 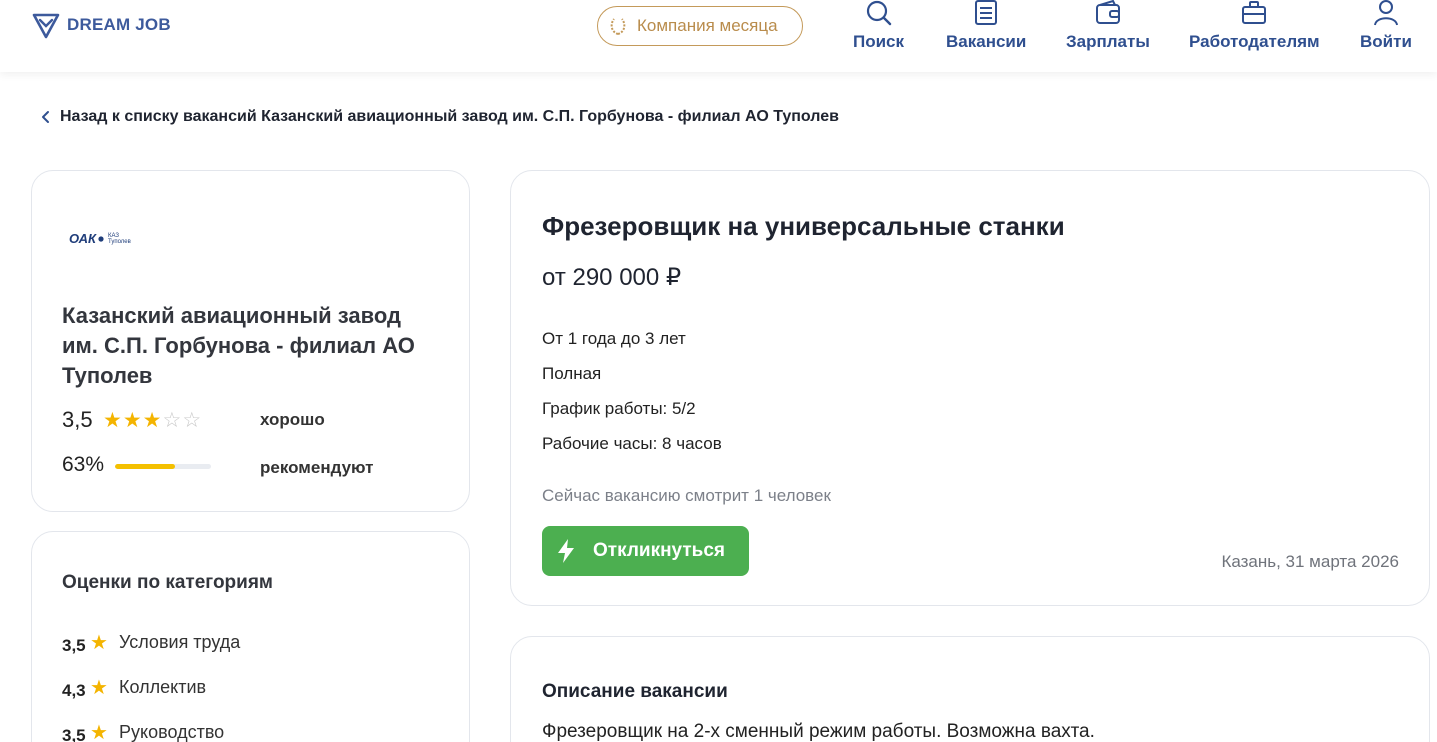 I want to click on wallet-icon, so click(x=1107, y=12).